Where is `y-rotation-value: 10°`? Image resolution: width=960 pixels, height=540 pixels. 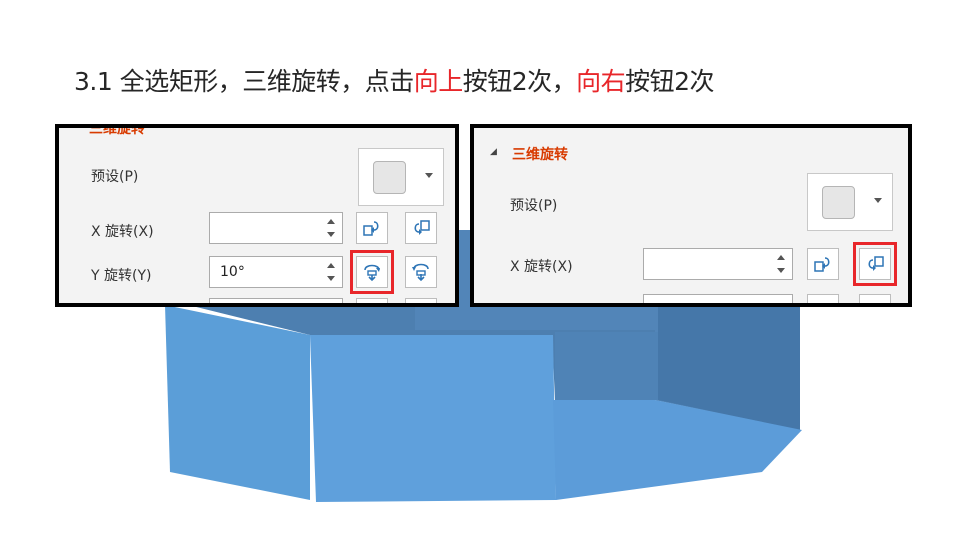
y-rotation-value: 10° is located at coordinates (232, 272).